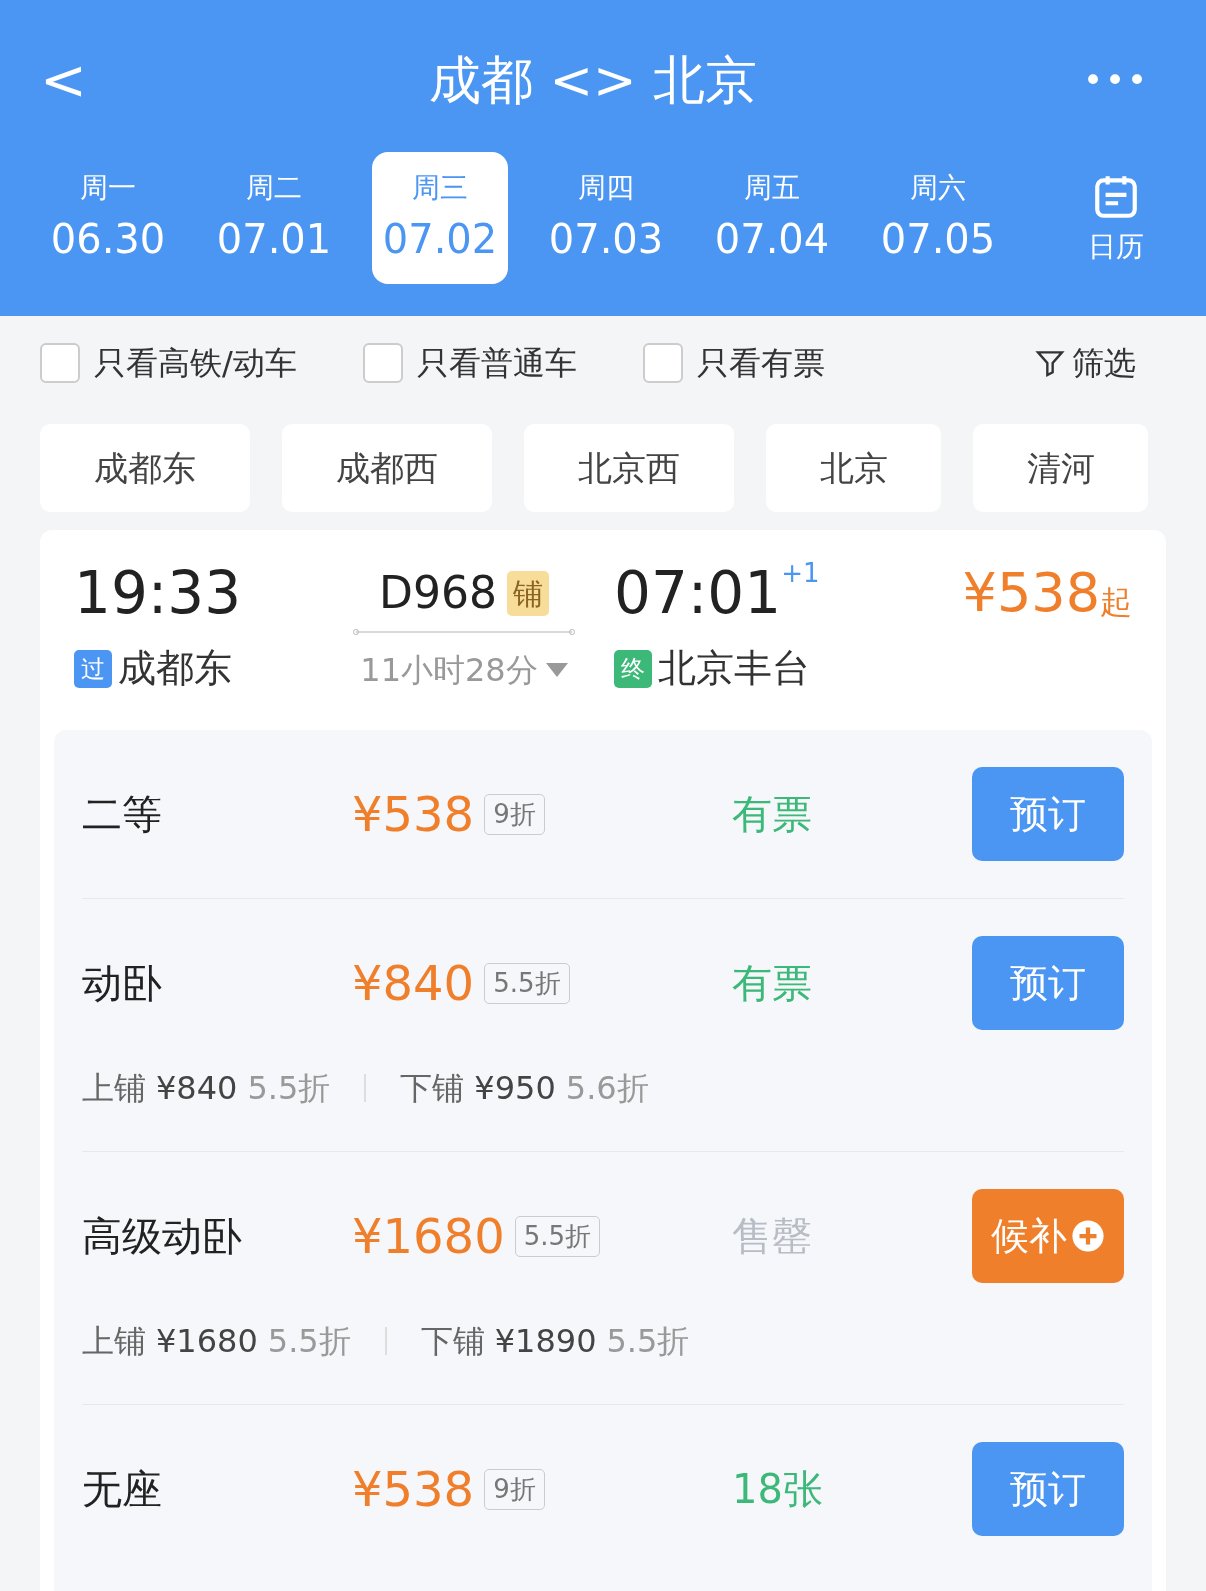  Describe the element at coordinates (698, 593) in the screenshot. I see `arrive-time: 07:01` at that location.